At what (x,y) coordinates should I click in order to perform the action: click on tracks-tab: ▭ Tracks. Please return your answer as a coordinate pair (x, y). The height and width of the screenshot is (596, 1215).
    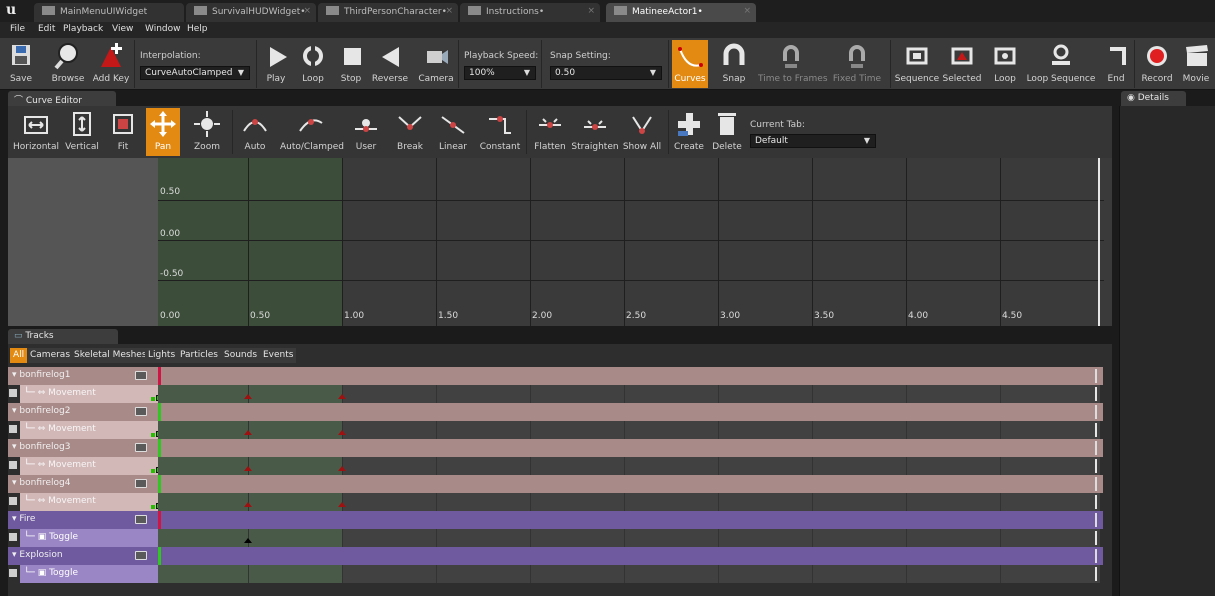
    Looking at the image, I should click on (63, 336).